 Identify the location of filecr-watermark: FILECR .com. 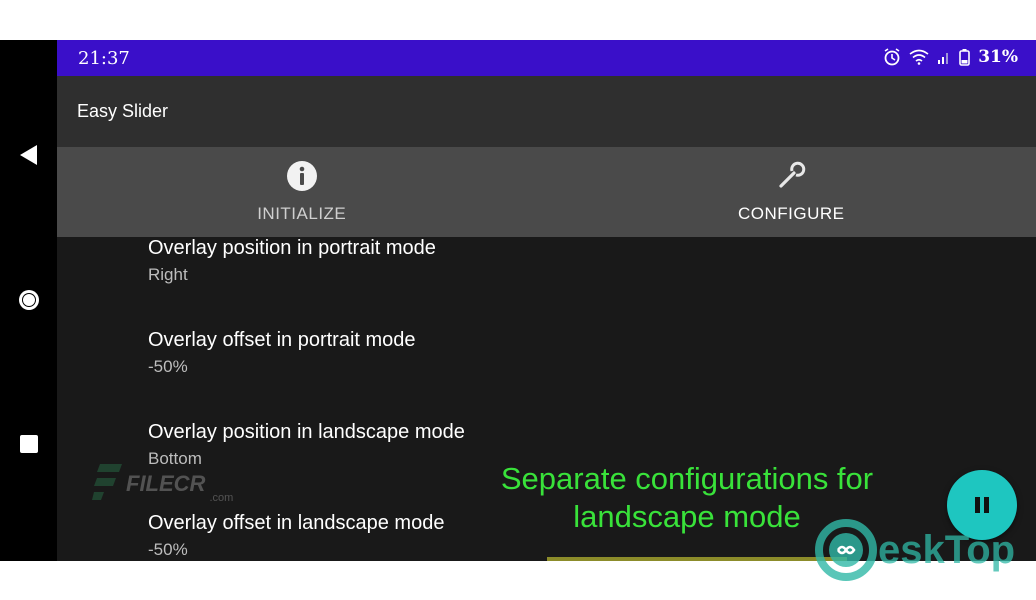
(162, 484).